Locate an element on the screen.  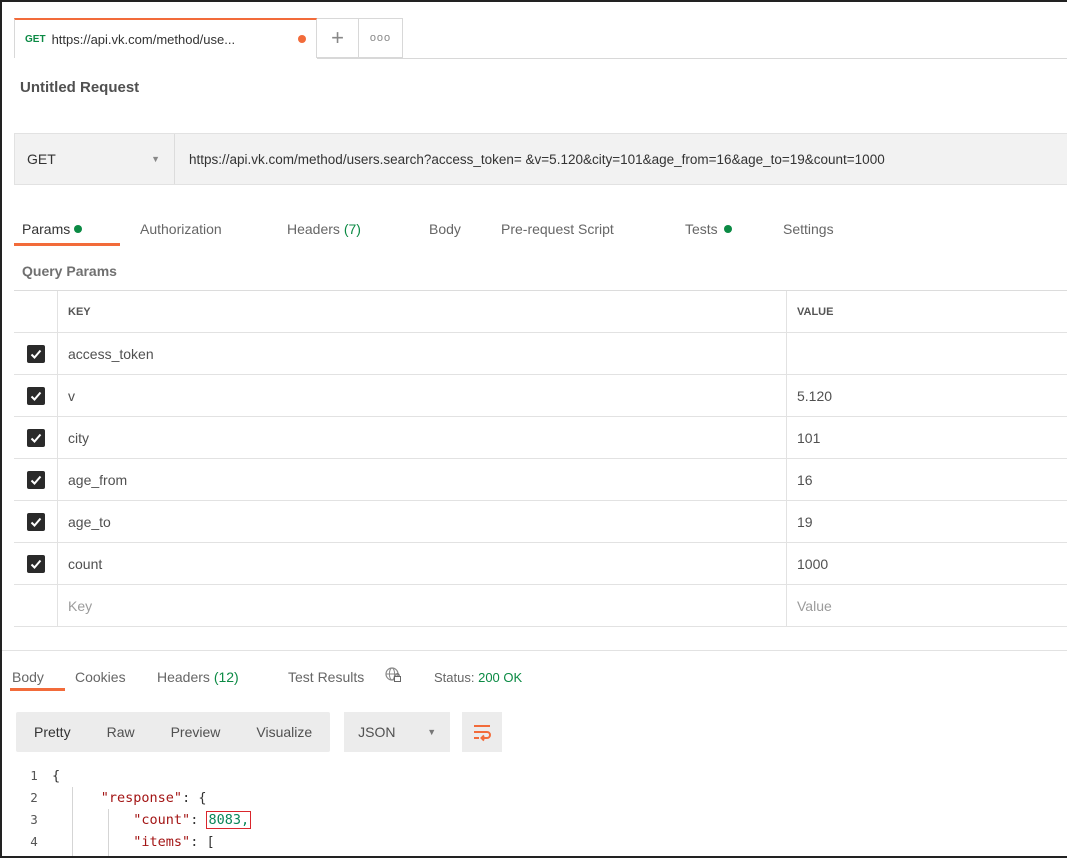
response-toolbar: Pretty Raw Preview Visualize JSON ▼ is located at coordinates (259, 732).